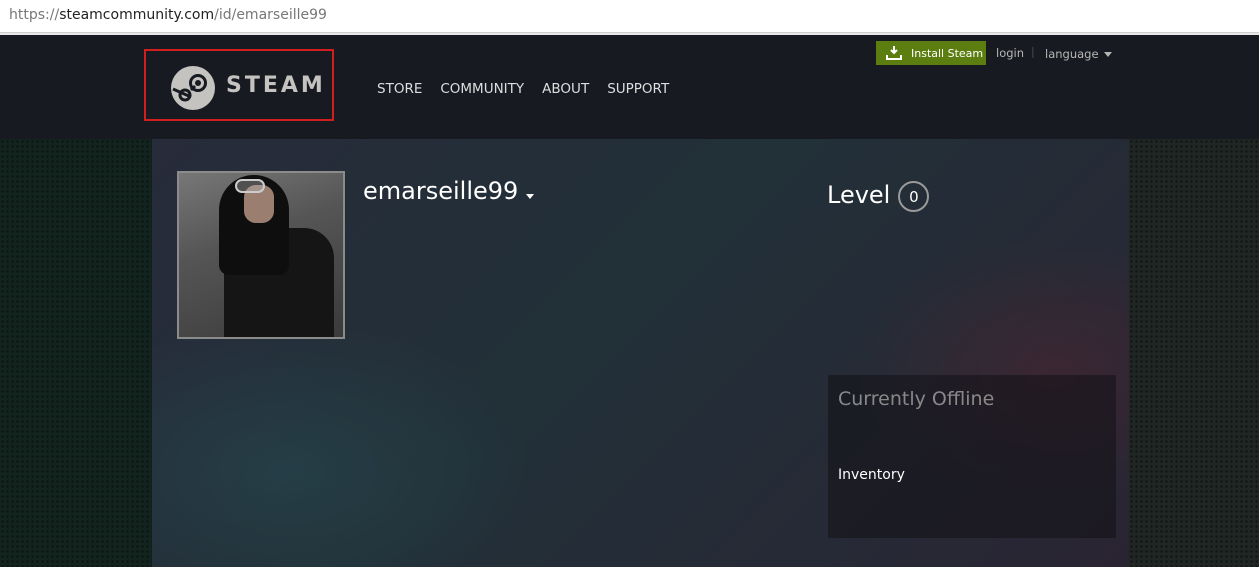 The height and width of the screenshot is (567, 1259). Describe the element at coordinates (1194, 353) in the screenshot. I see `page-background-right` at that location.